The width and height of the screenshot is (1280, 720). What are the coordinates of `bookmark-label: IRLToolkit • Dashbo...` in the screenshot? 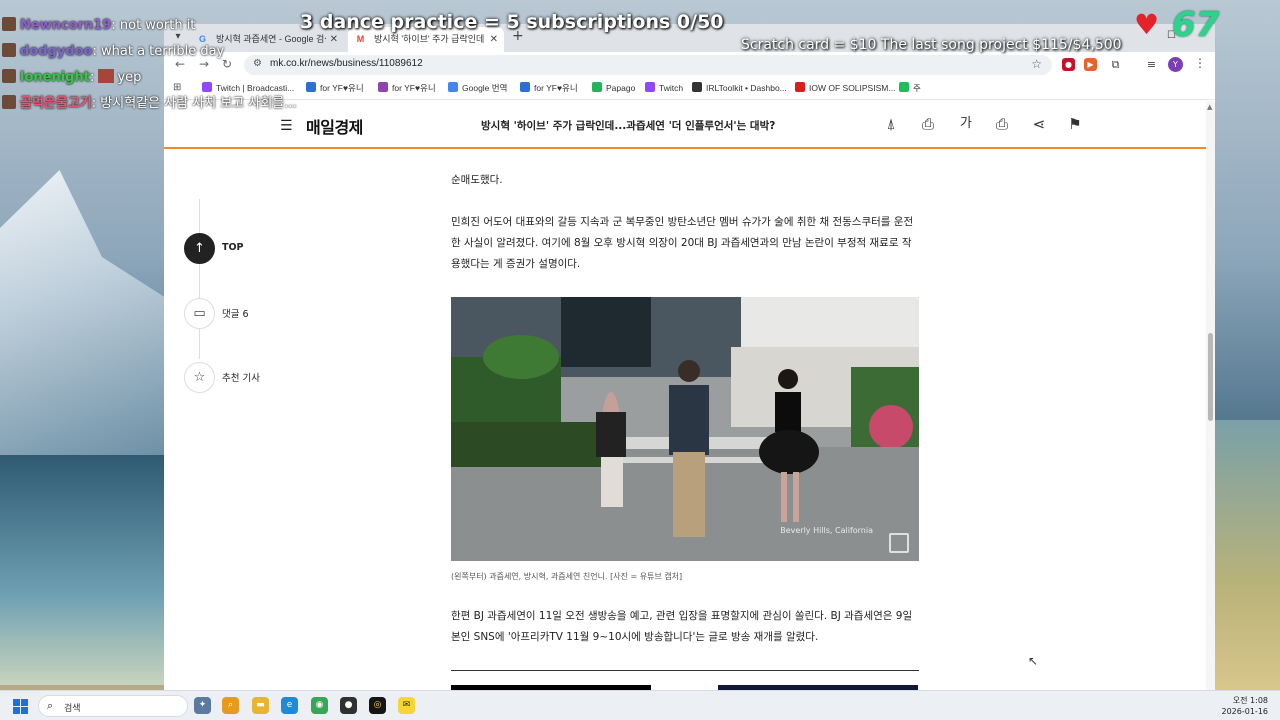 It's located at (746, 88).